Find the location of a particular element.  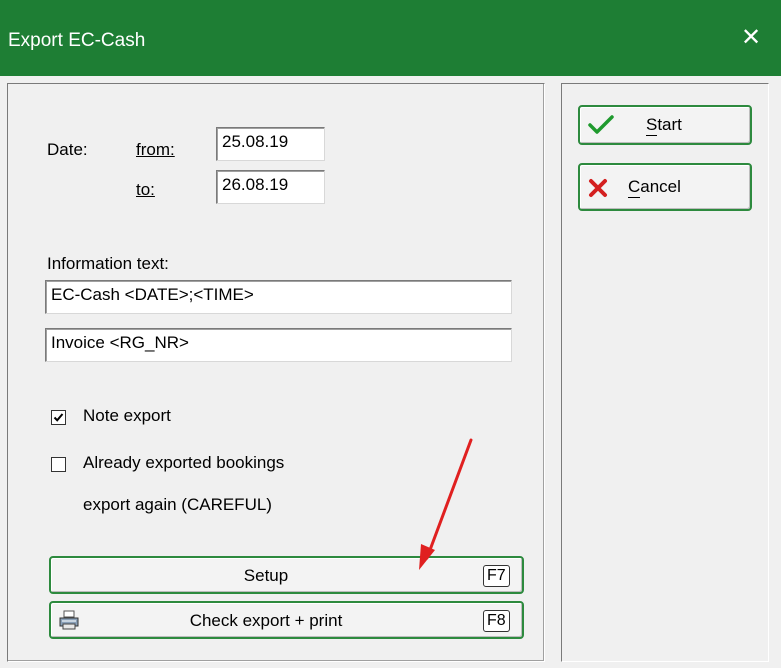

already-exported-label-line1: Already exported bookings is located at coordinates (184, 462).